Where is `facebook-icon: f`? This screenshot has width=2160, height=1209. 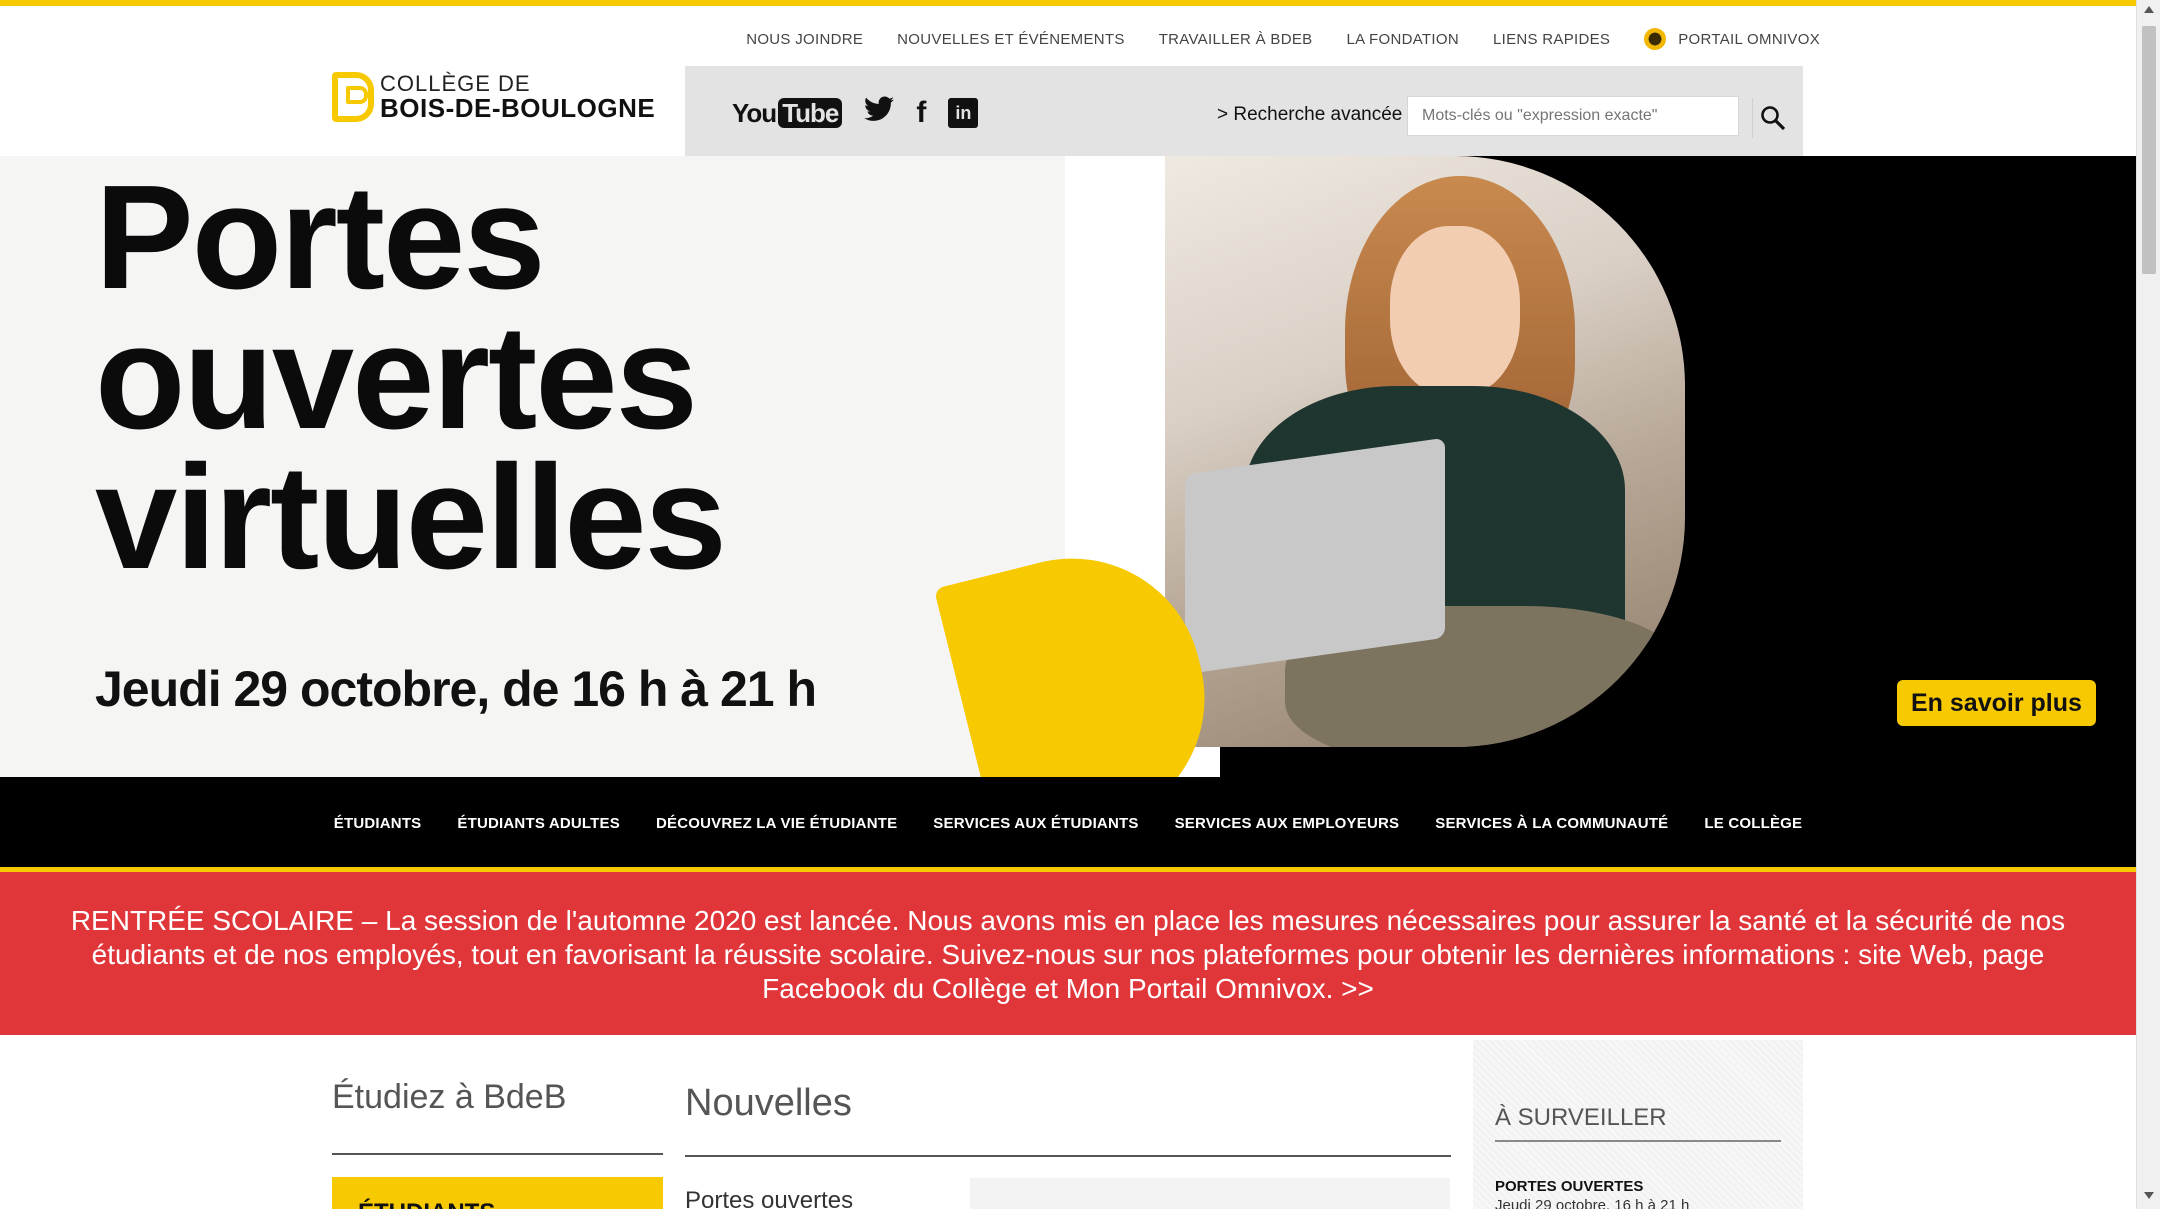 facebook-icon: f is located at coordinates (921, 113).